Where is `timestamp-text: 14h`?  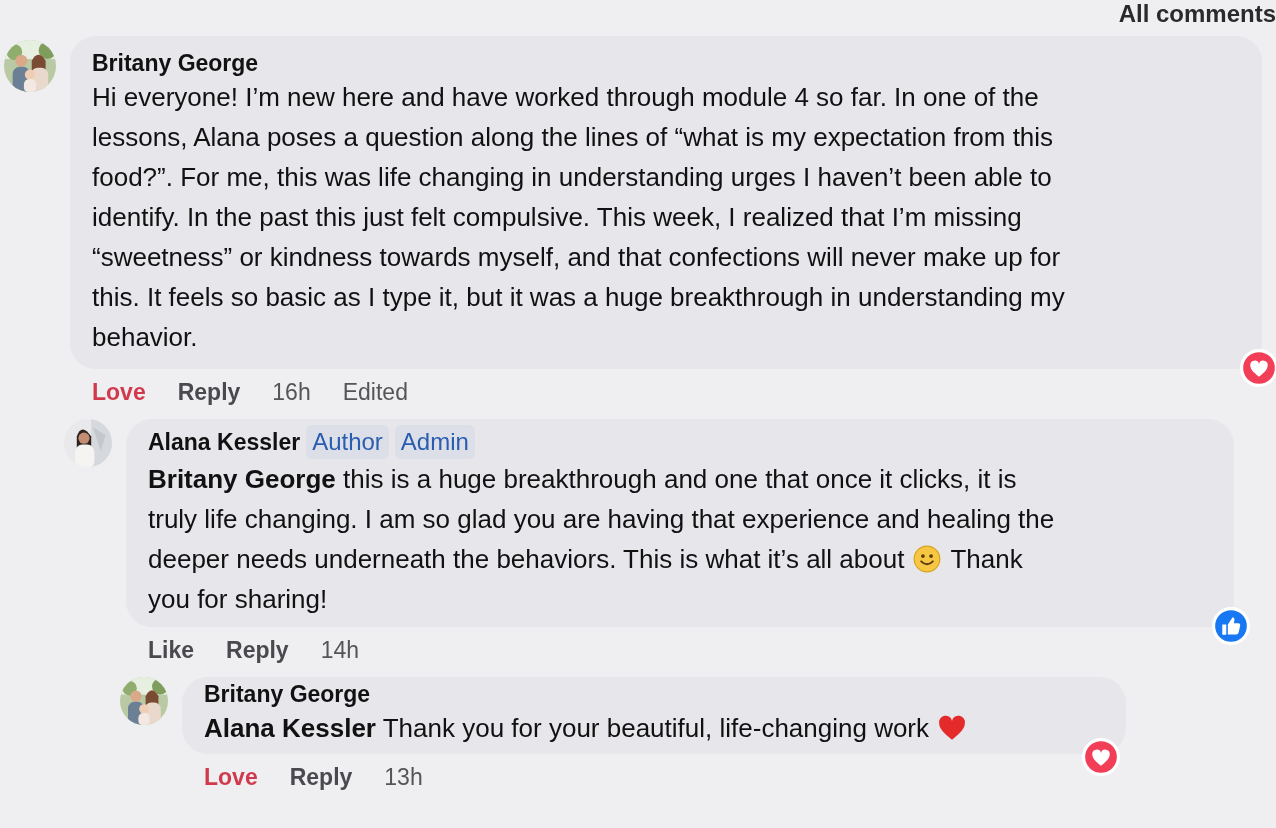 timestamp-text: 14h is located at coordinates (340, 650).